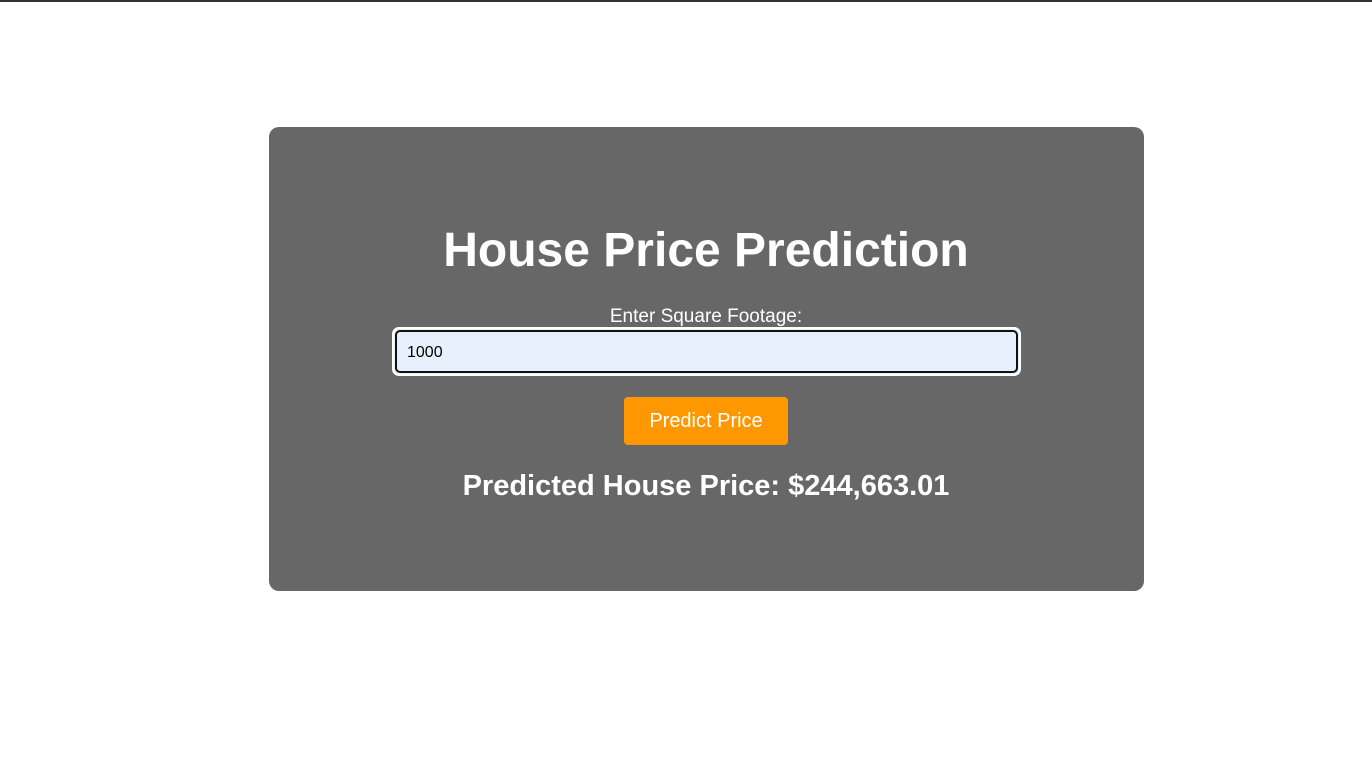 Image resolution: width=1372 pixels, height=782 pixels. Describe the element at coordinates (706, 316) in the screenshot. I see `square-footage-label: Enter Square Footage:` at that location.